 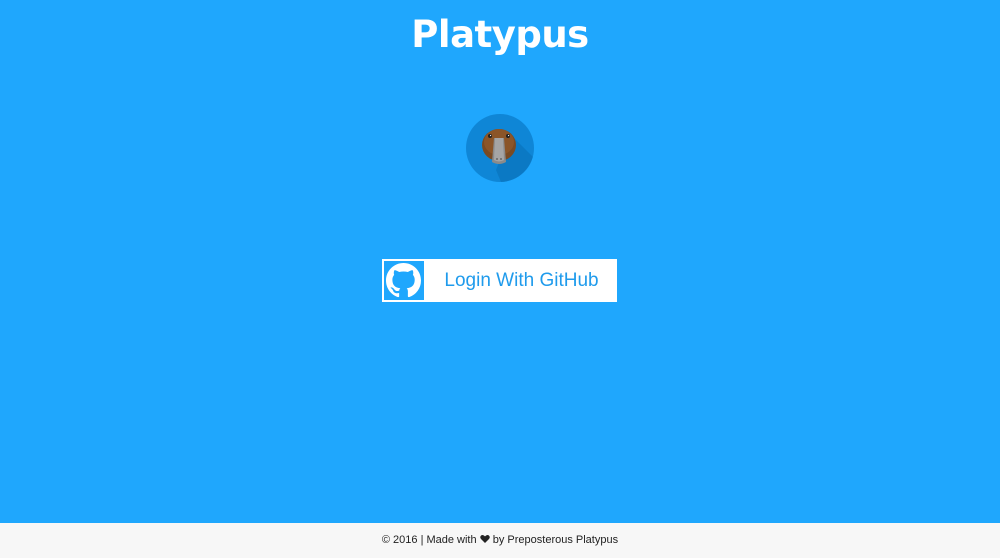 What do you see at coordinates (555, 540) in the screenshot?
I see `footer-suffix: by Preposterous Platypus` at bounding box center [555, 540].